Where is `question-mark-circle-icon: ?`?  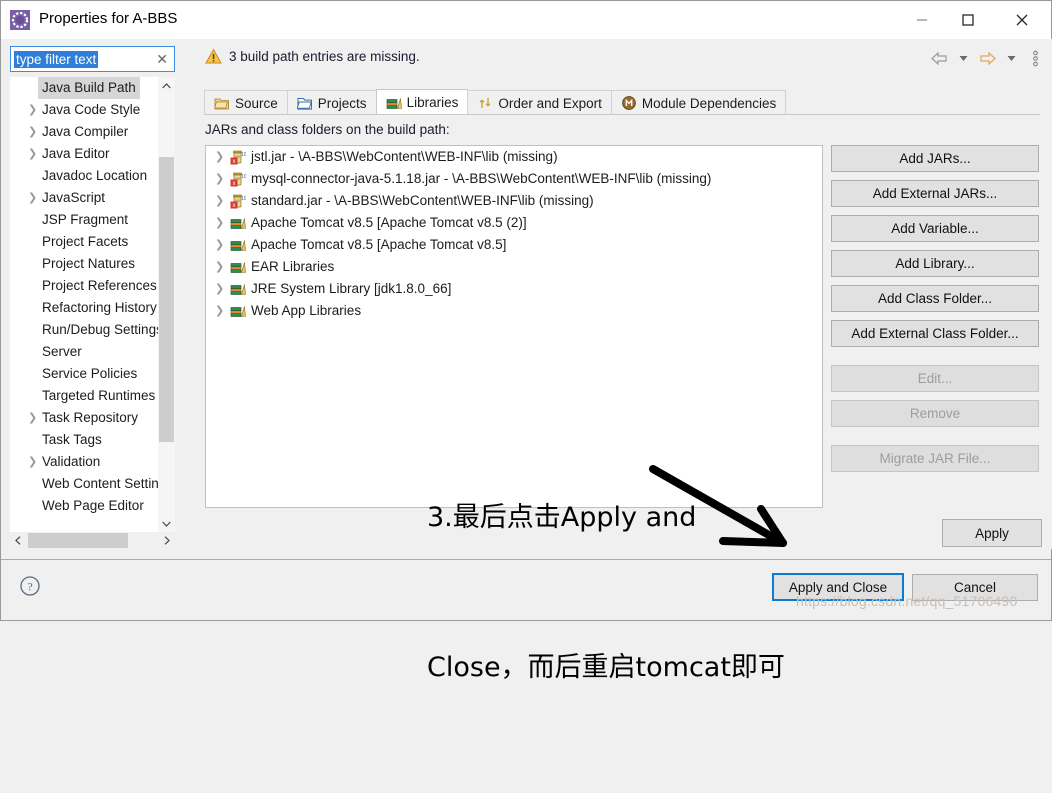 question-mark-circle-icon: ? is located at coordinates (30, 586).